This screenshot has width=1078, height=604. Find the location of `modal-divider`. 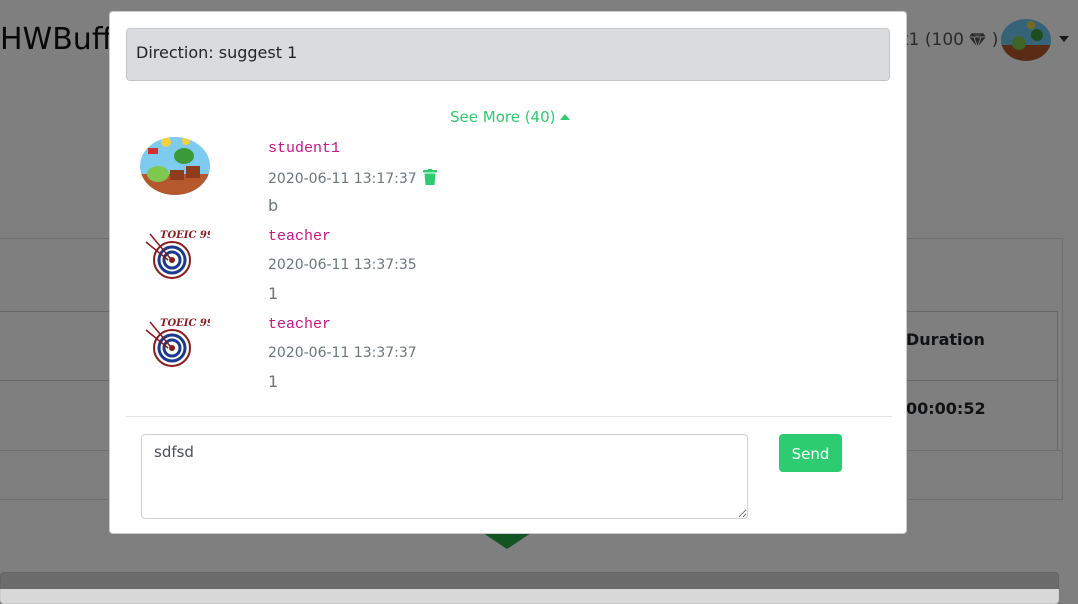

modal-divider is located at coordinates (509, 416).